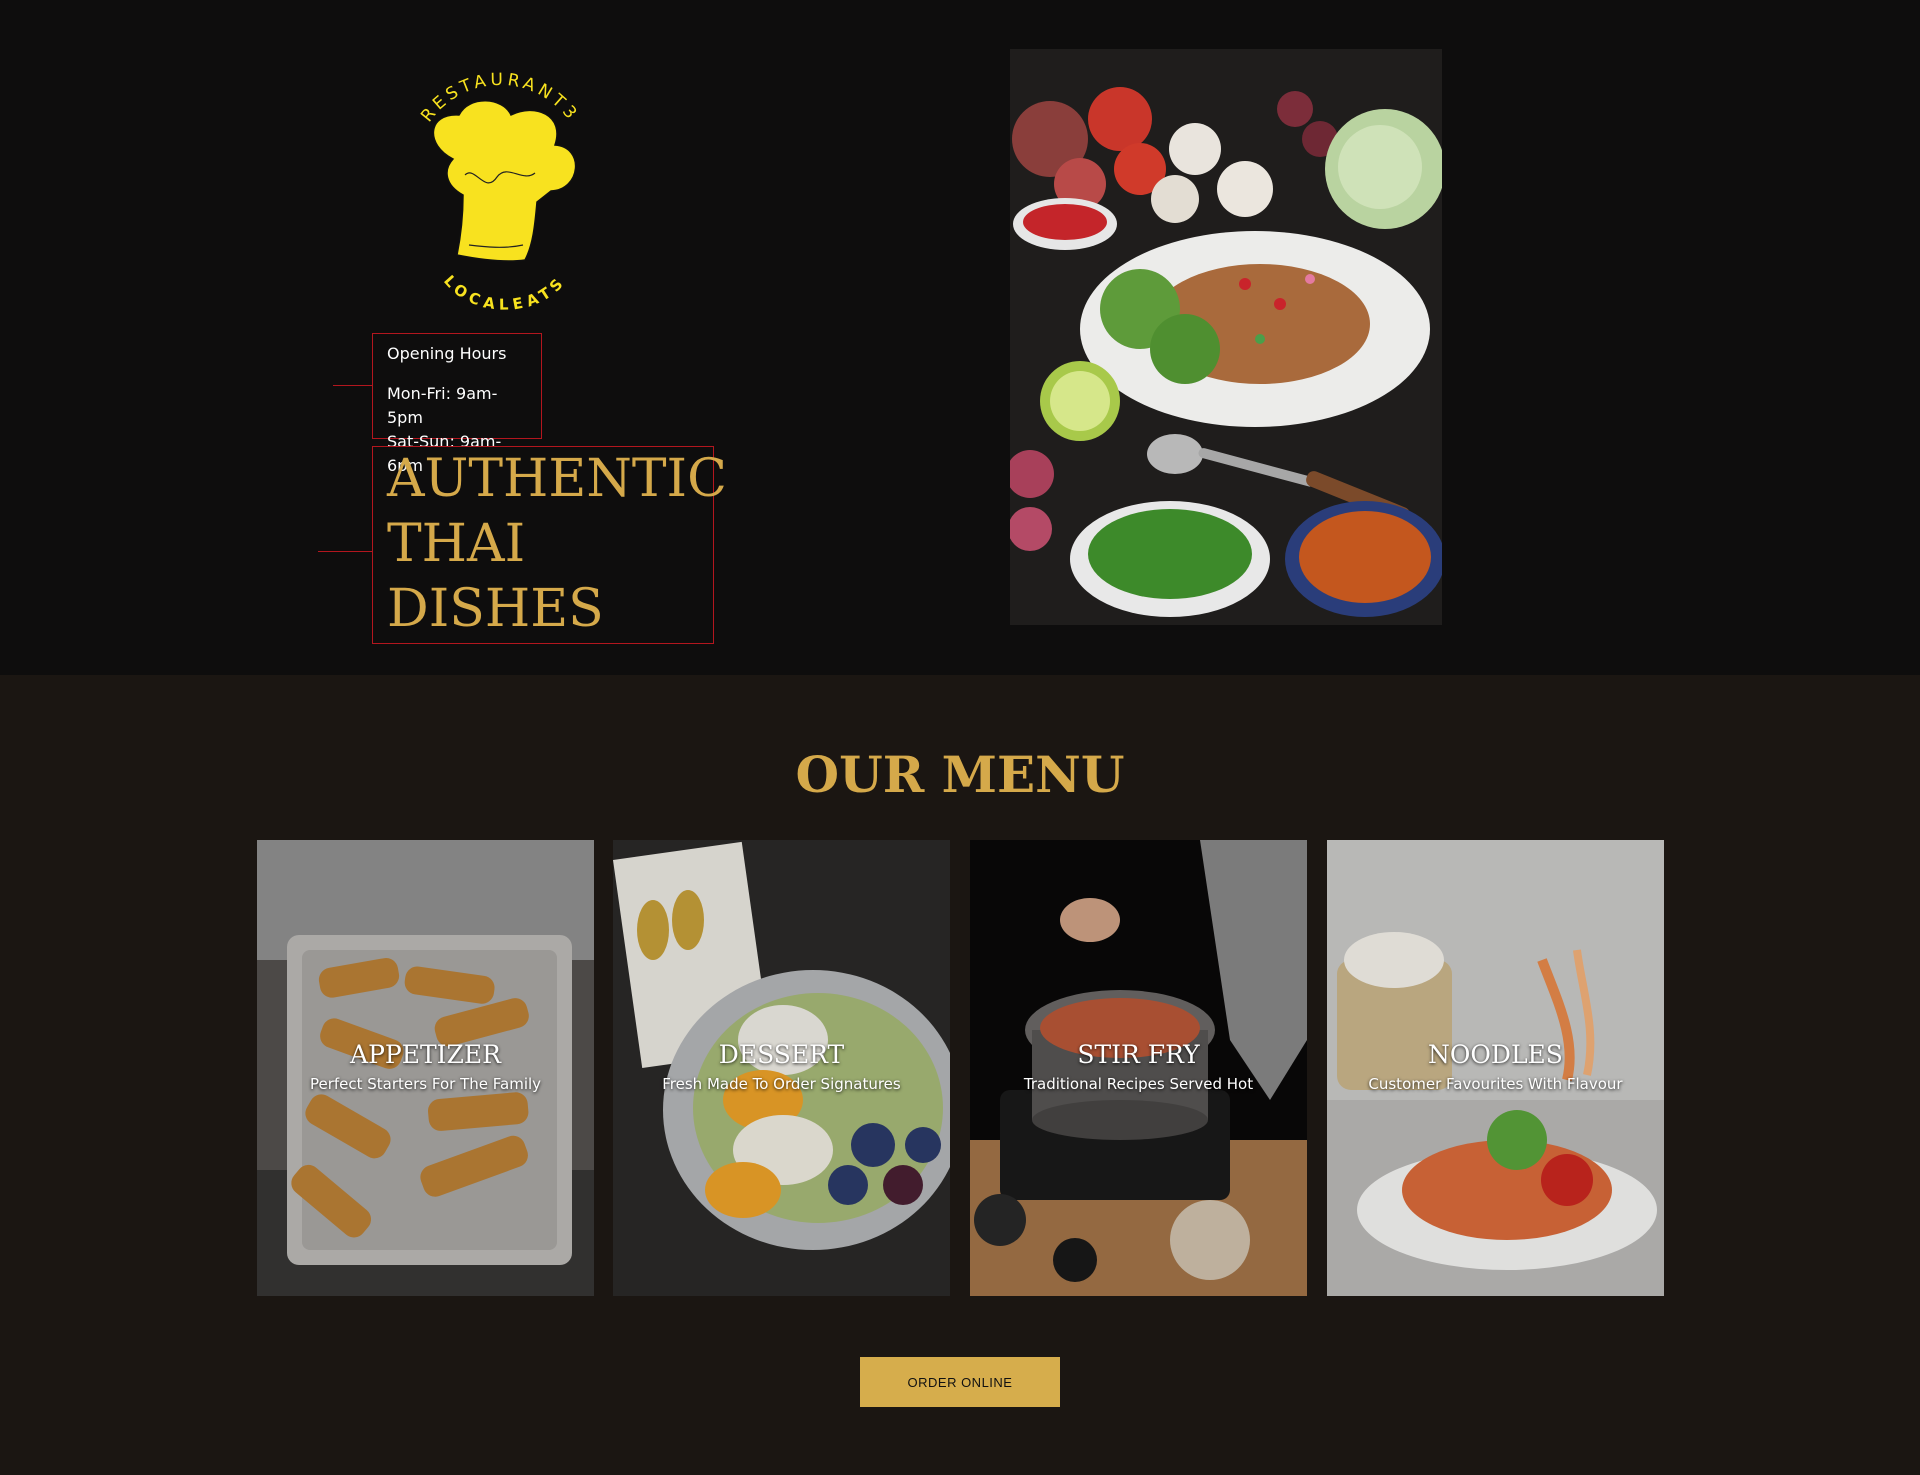  Describe the element at coordinates (498, 192) in the screenshot. I see `chef-hat-logo-icon: RESTAURANT3 LOCALEATS` at that location.